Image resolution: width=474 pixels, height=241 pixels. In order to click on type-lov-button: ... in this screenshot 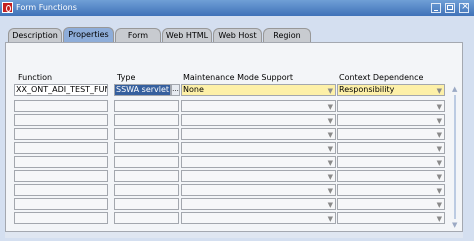, I will do `click(175, 90)`.